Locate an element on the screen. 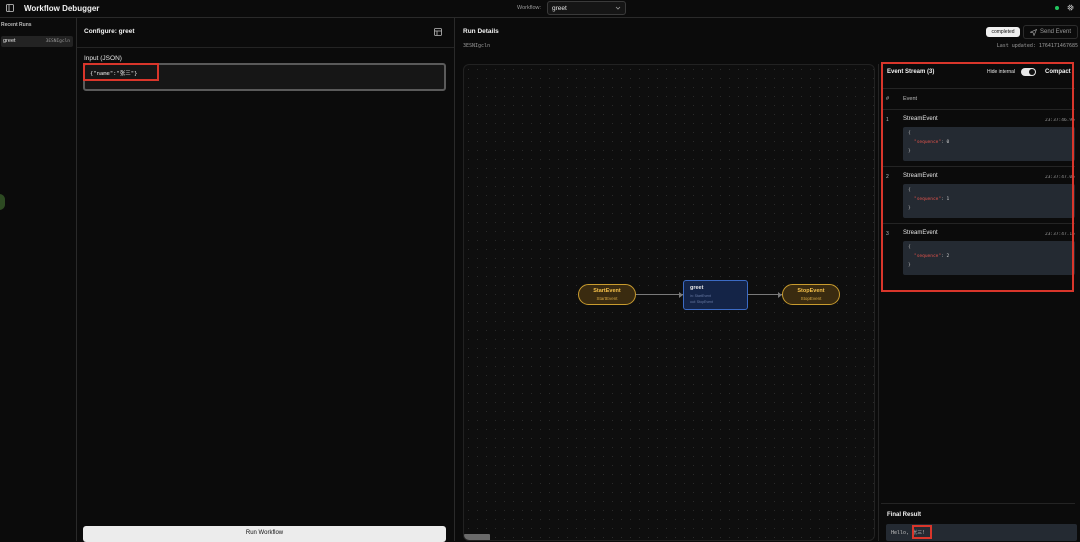  run-list-item: greet 3ESNIgcln is located at coordinates (37, 41).